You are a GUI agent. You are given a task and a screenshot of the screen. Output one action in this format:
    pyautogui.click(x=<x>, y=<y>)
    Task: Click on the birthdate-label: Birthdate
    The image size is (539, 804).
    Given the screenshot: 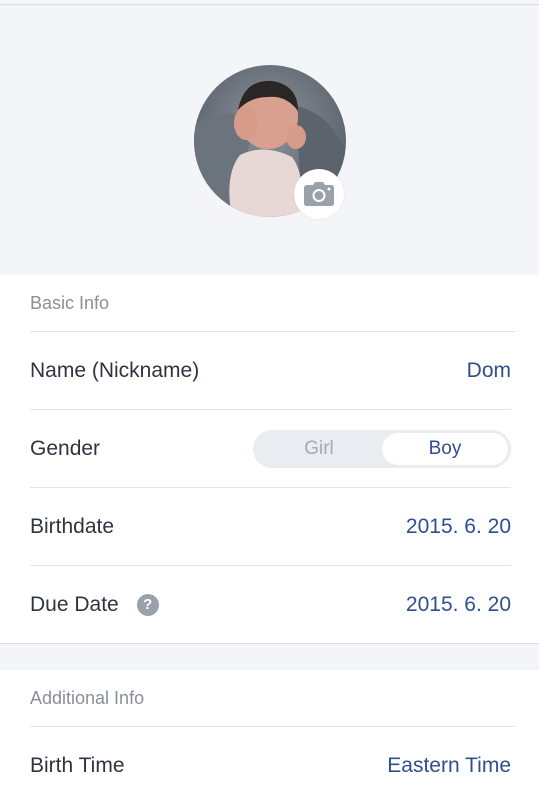 What is the action you would take?
    pyautogui.click(x=72, y=526)
    